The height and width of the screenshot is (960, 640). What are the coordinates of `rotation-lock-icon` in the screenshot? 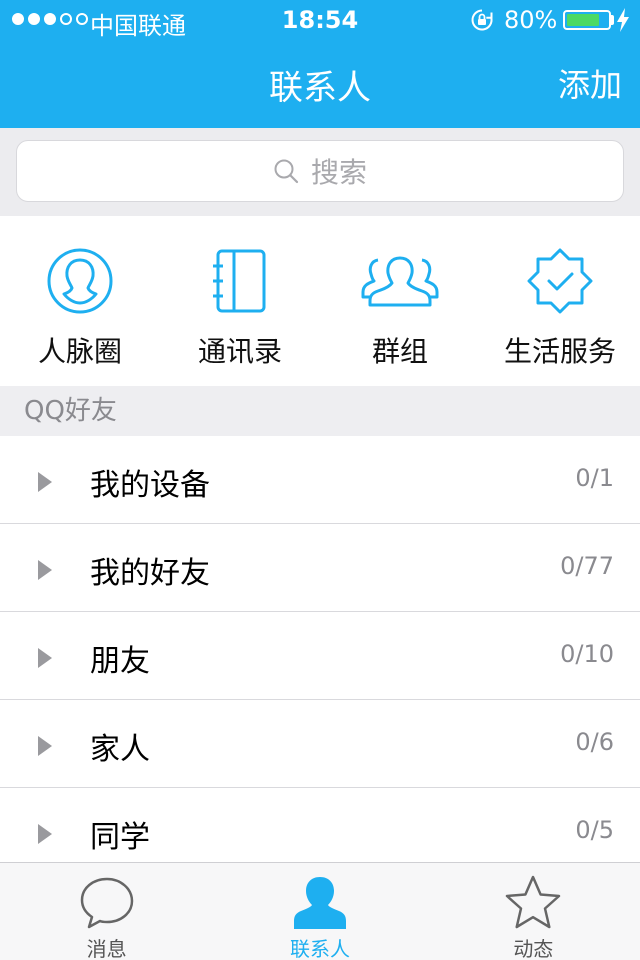 It's located at (482, 20).